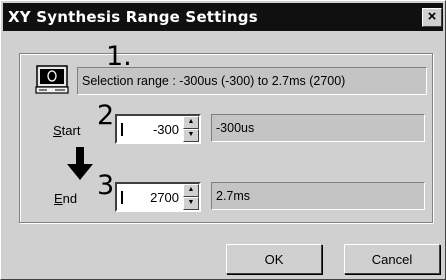  I want to click on start-label: Start, so click(66, 130).